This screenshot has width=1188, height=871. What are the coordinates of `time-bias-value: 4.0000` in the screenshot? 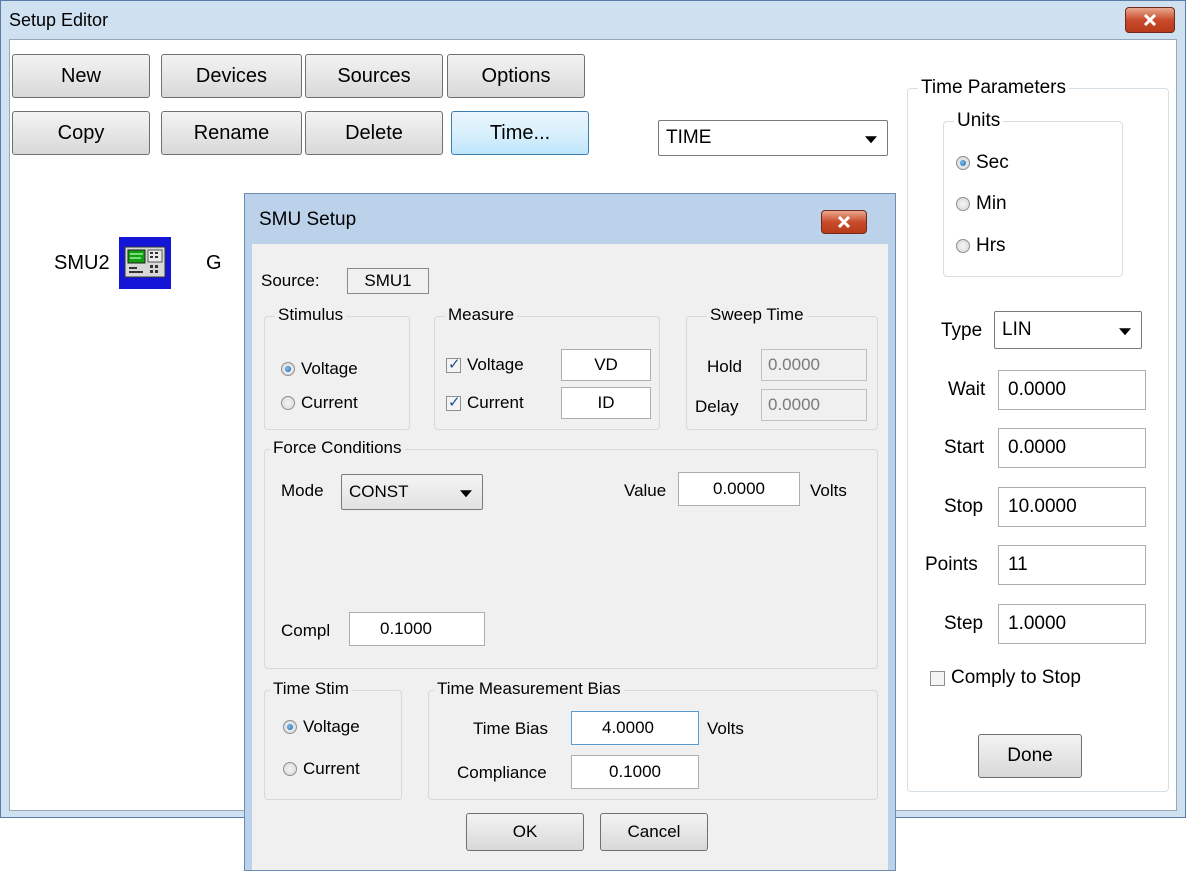 It's located at (628, 727).